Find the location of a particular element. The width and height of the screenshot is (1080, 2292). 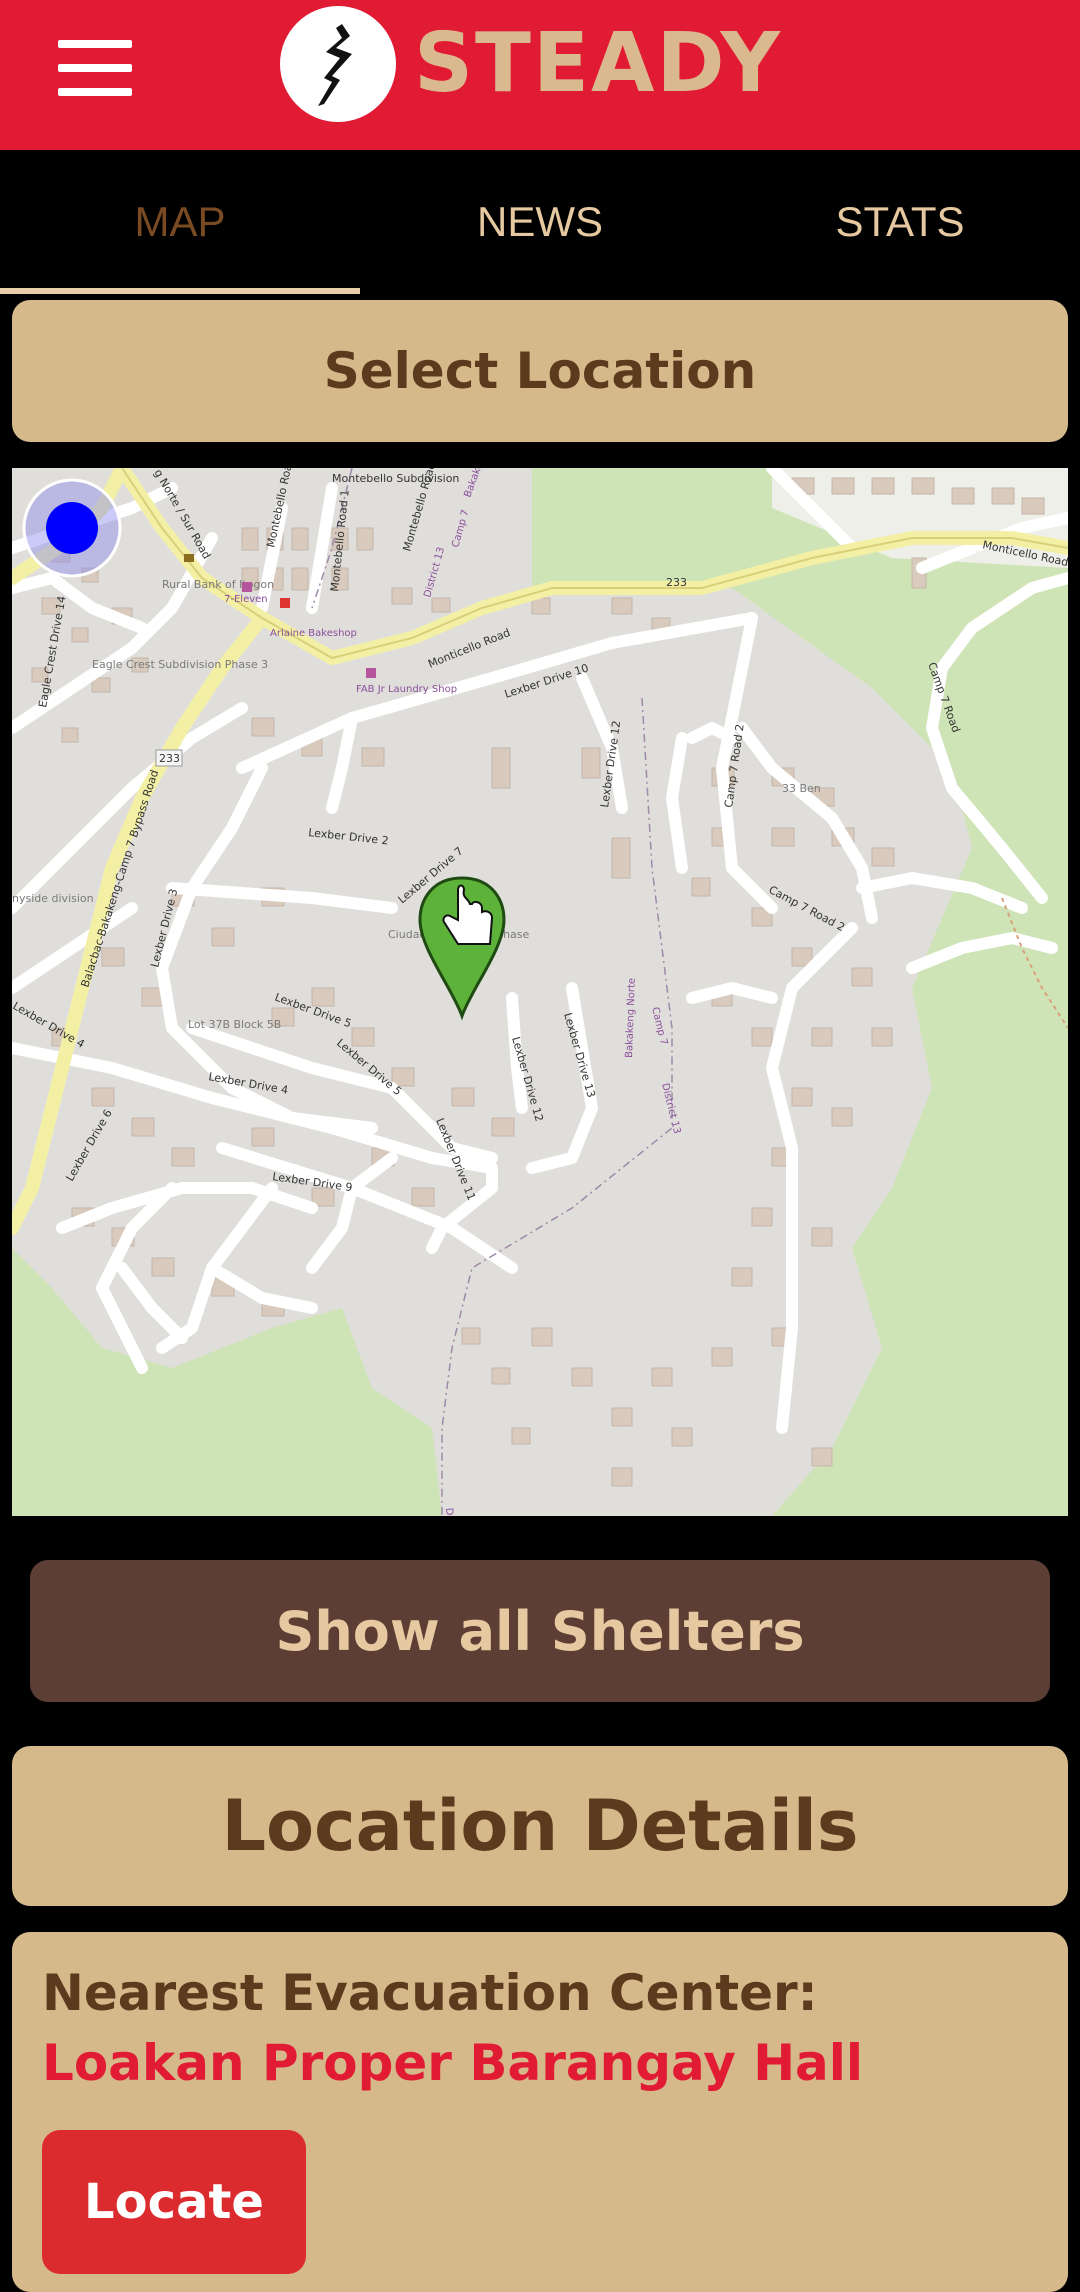

tab-bar: MAP NEWS STATS is located at coordinates (540, 222).